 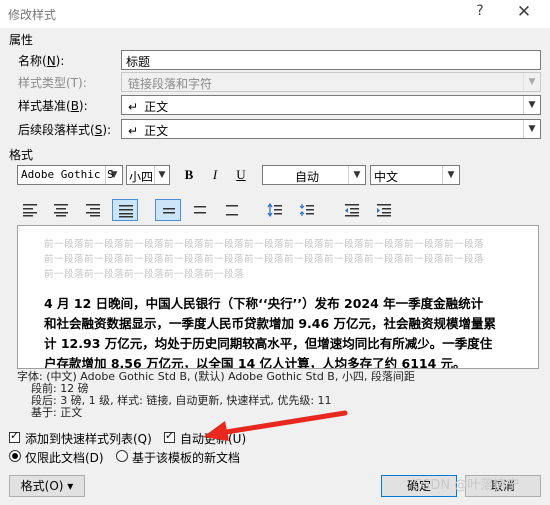 I want to click on align-justify-button, so click(x=125, y=210).